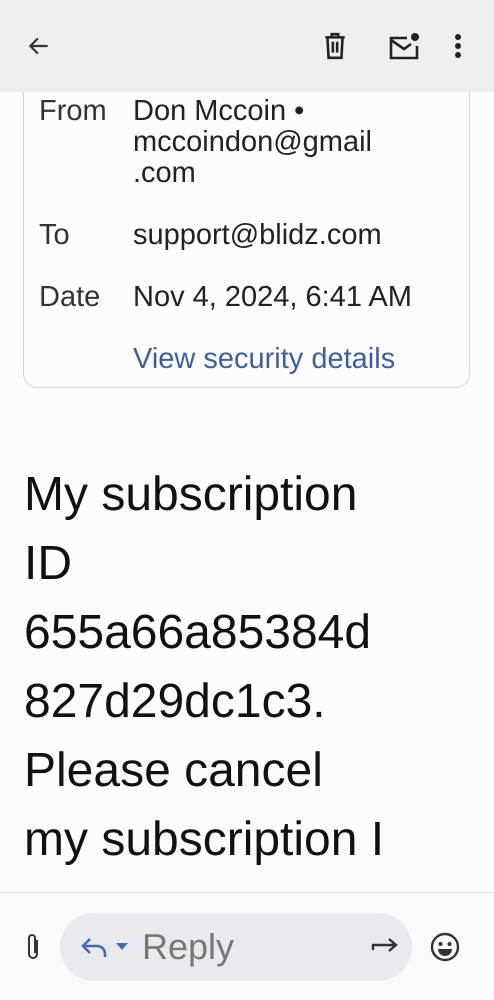  Describe the element at coordinates (301, 359) in the screenshot. I see `security-details-link: View security details` at that location.